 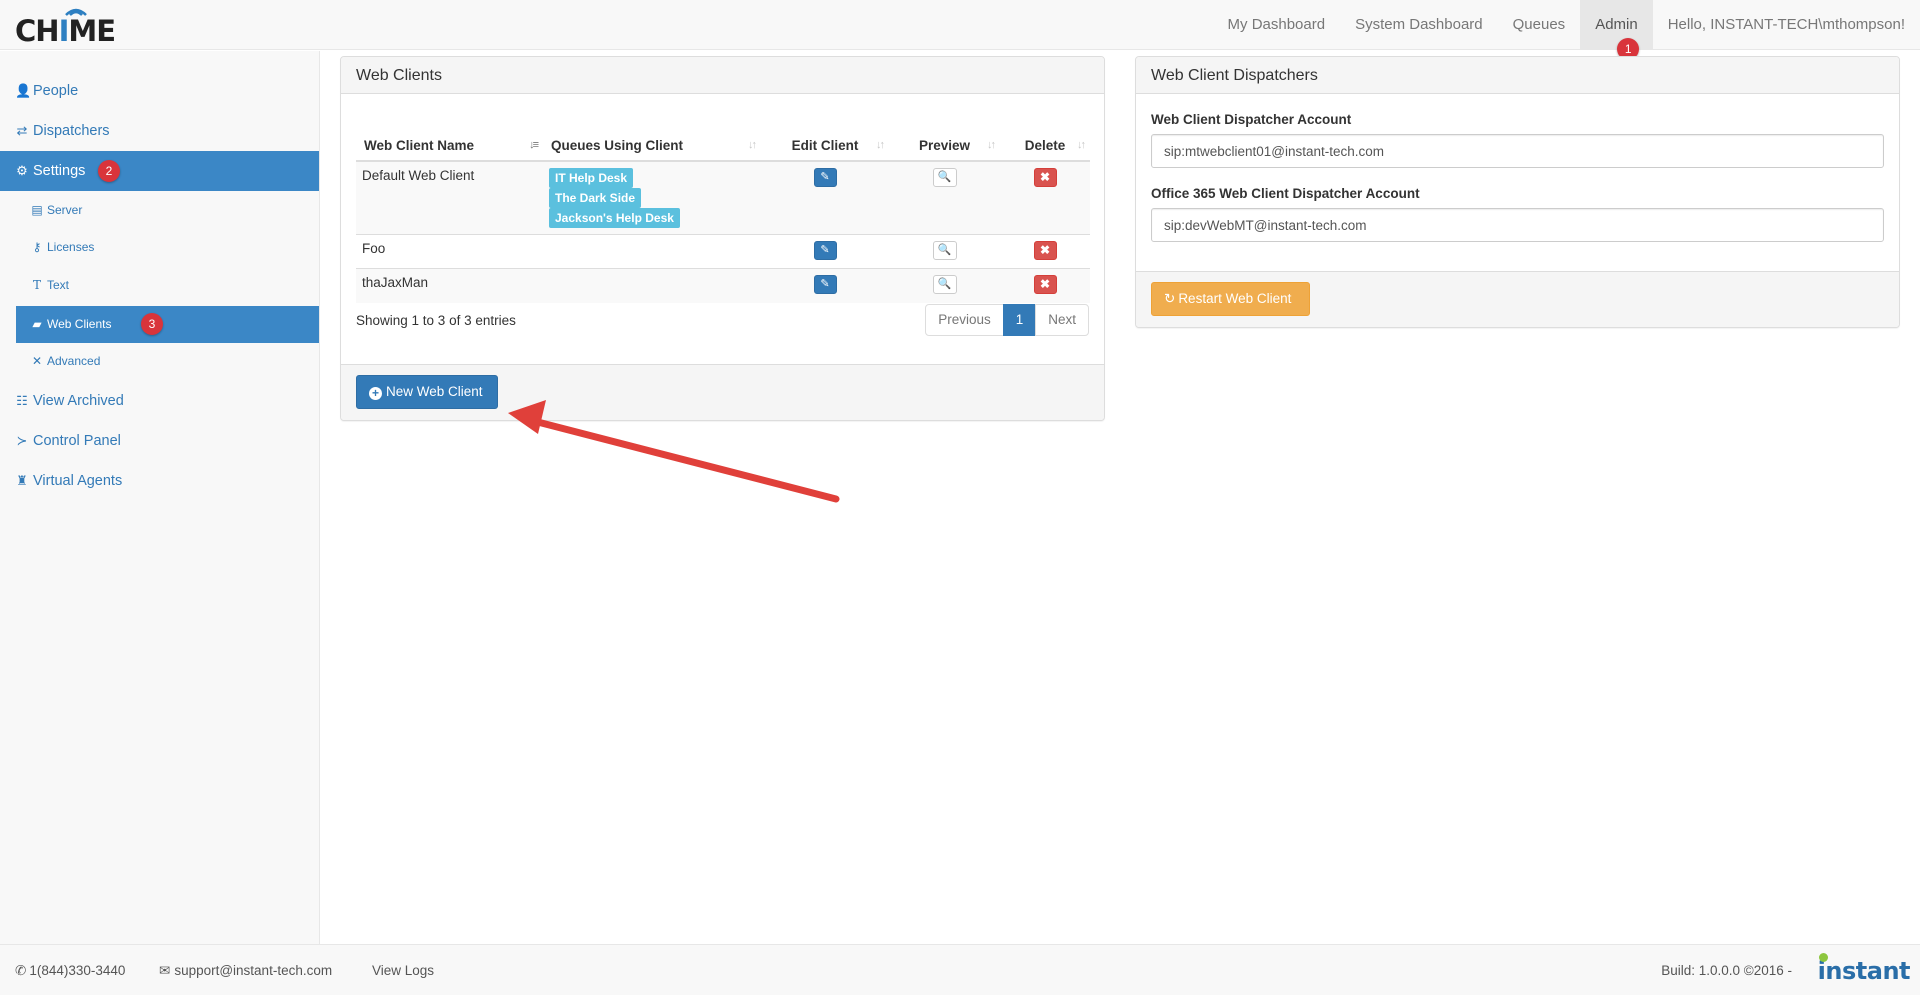 I want to click on exchange-icon: ⇄, so click(x=22, y=130).